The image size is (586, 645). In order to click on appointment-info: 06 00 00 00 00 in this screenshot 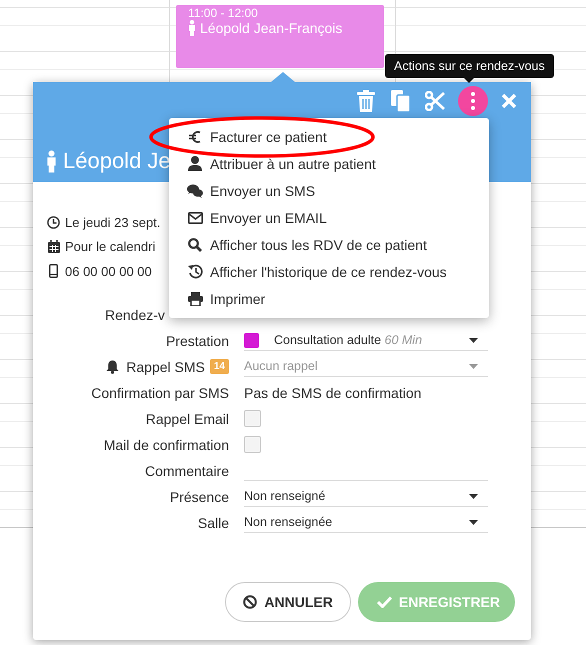, I will do `click(108, 271)`.